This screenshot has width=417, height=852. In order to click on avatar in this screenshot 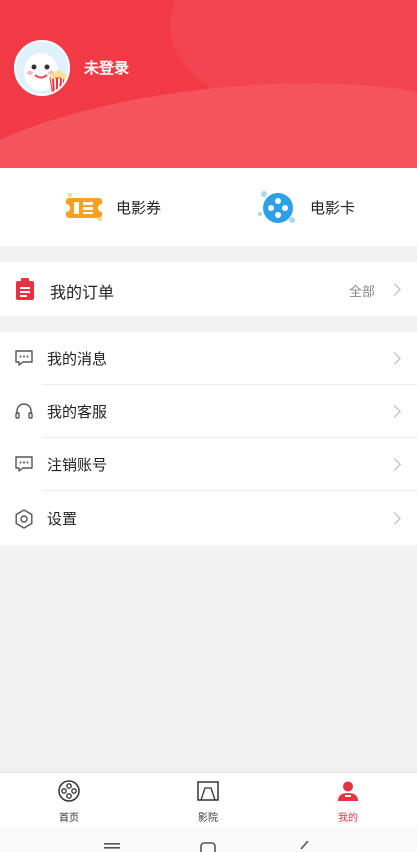, I will do `click(42, 68)`.